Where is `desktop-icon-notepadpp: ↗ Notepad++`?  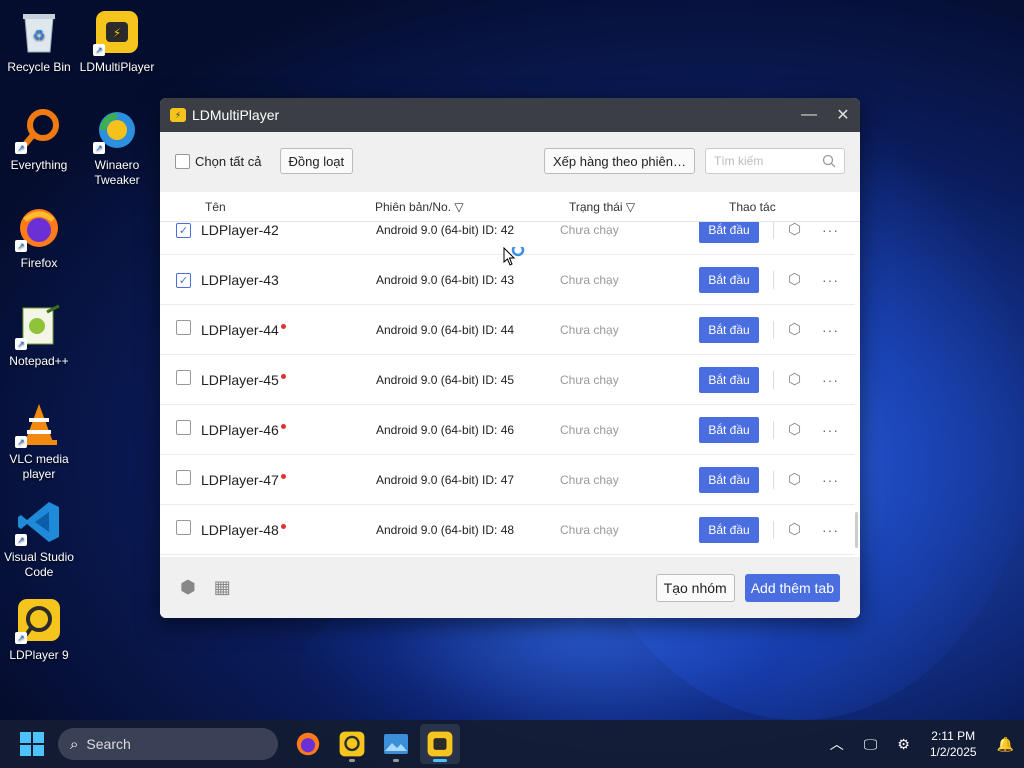 desktop-icon-notepadpp: ↗ Notepad++ is located at coordinates (39, 335).